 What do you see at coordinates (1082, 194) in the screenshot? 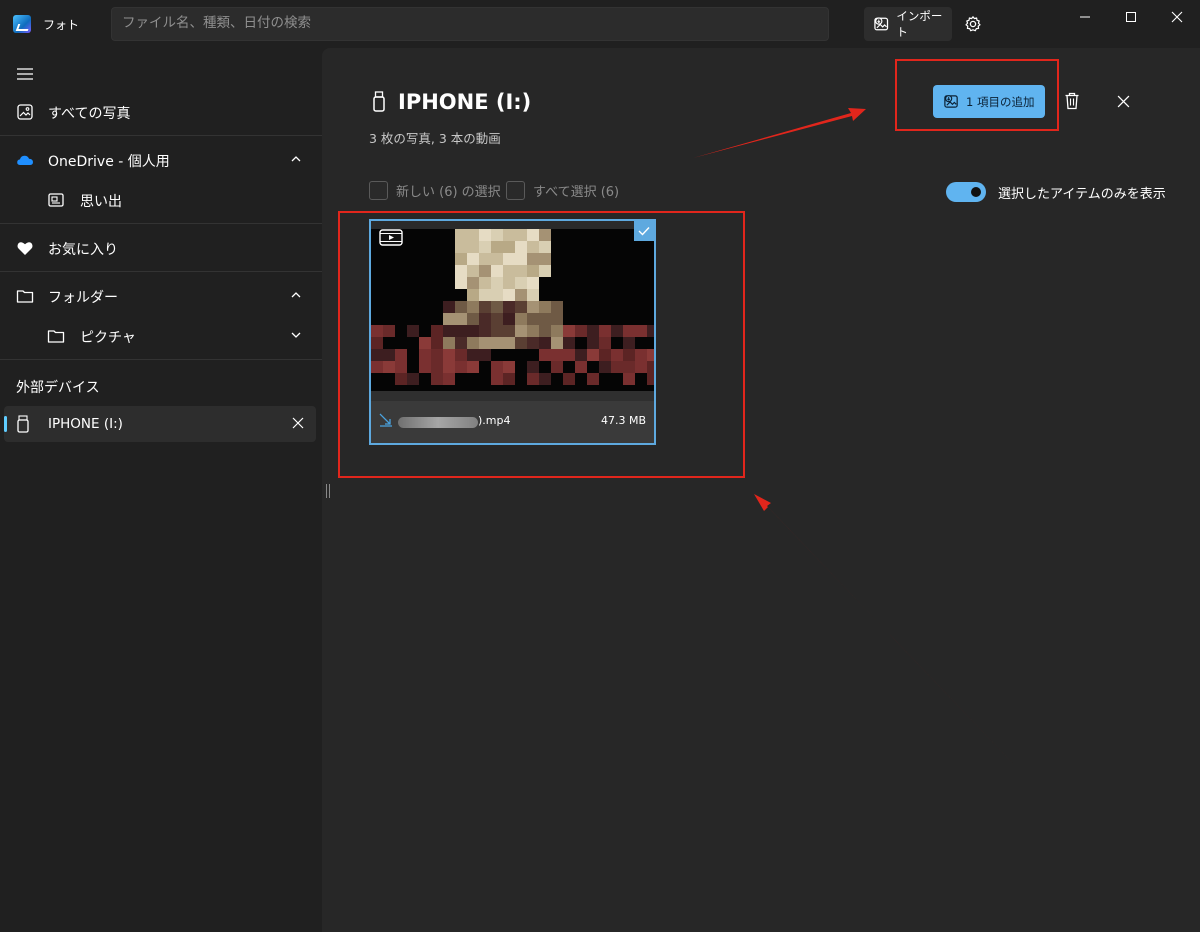
I see `toggle-label: 選択したアイテムのみを表示` at bounding box center [1082, 194].